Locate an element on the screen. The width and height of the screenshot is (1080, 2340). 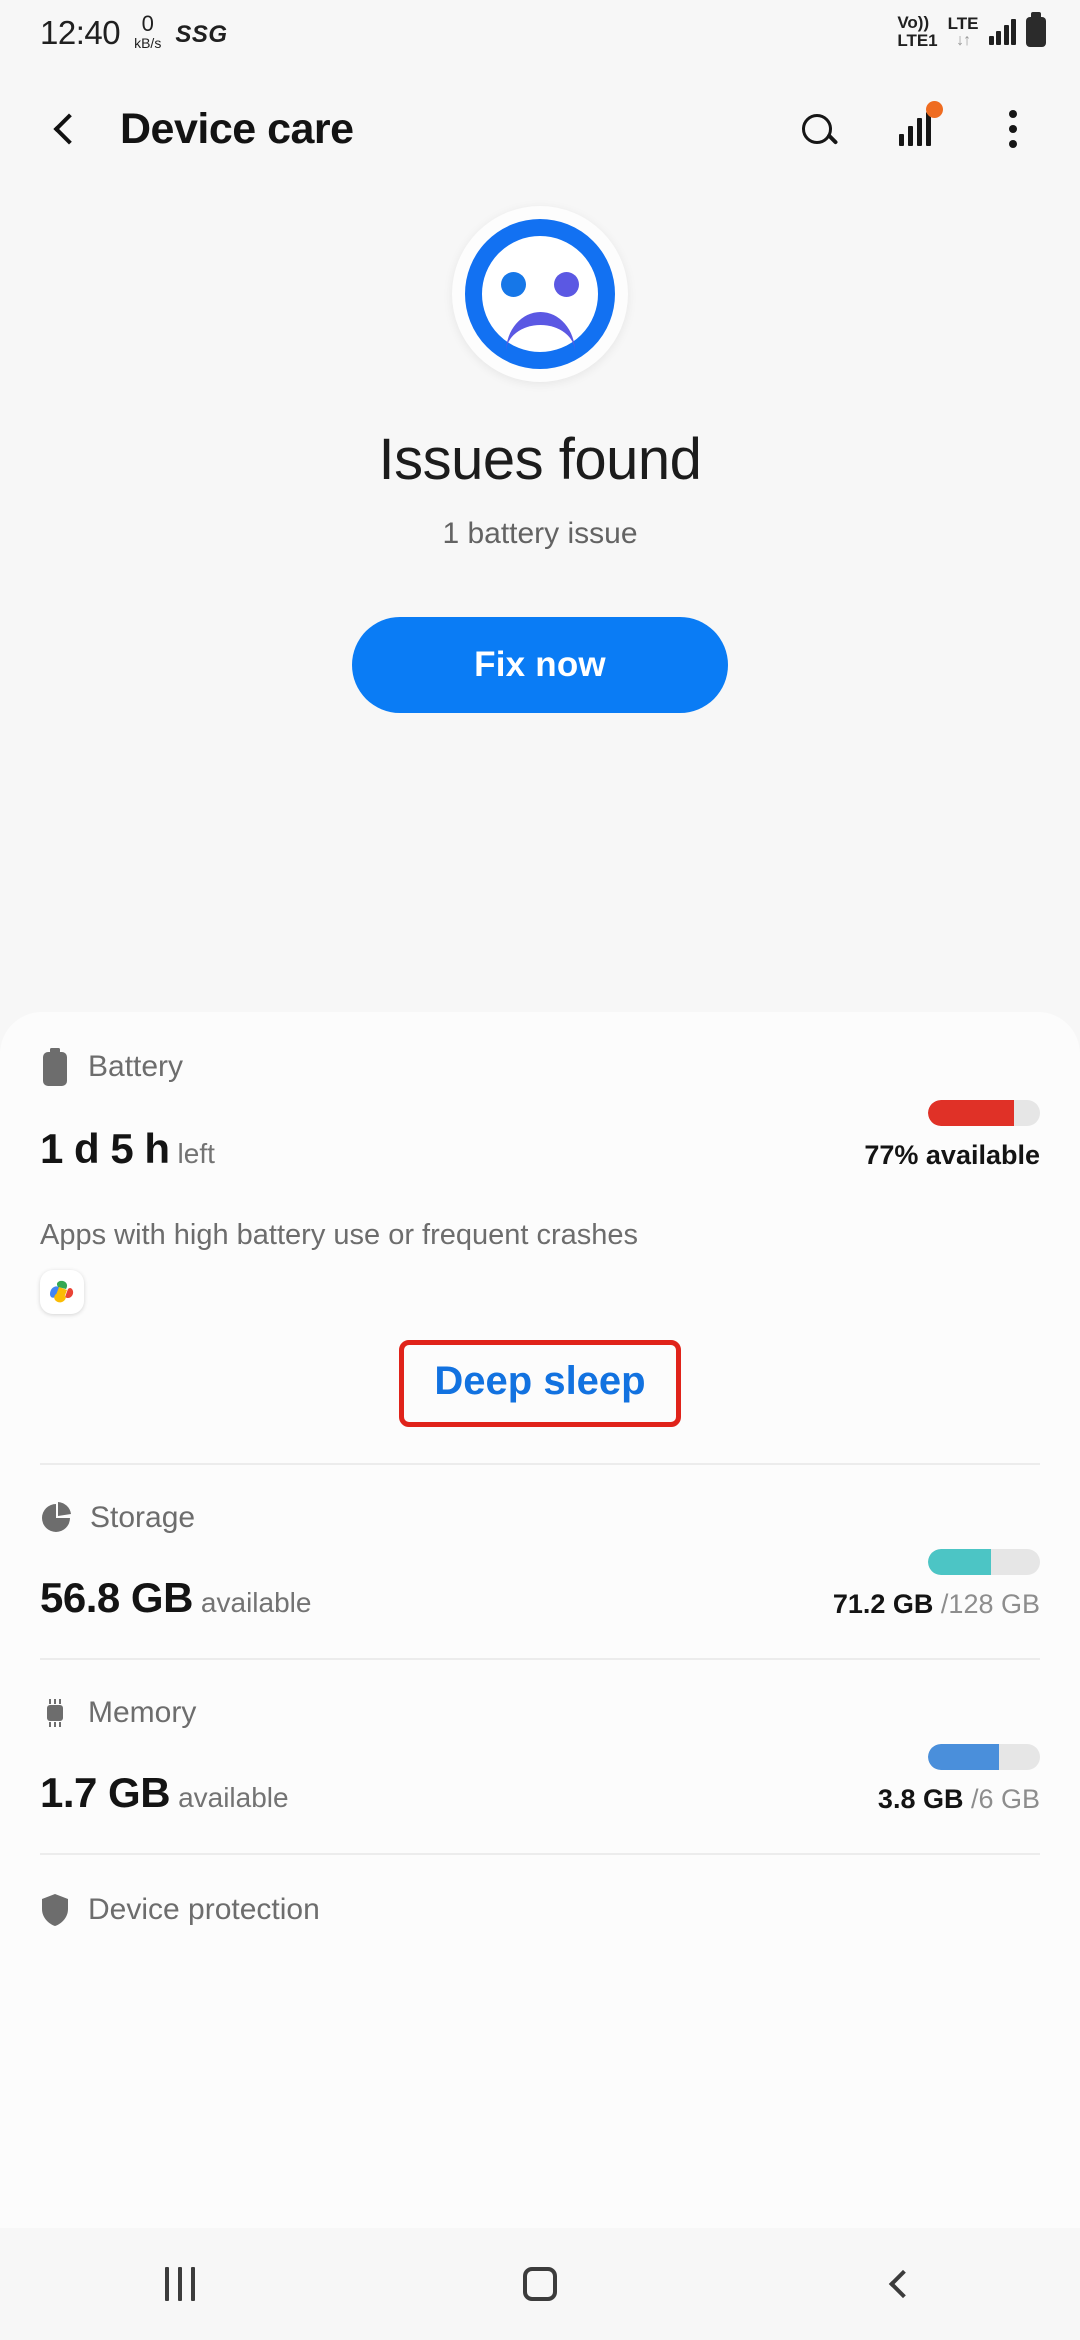
storage-section: Storage 56.8 GB available 71.2 GB /128 GB is located at coordinates (540, 1543).